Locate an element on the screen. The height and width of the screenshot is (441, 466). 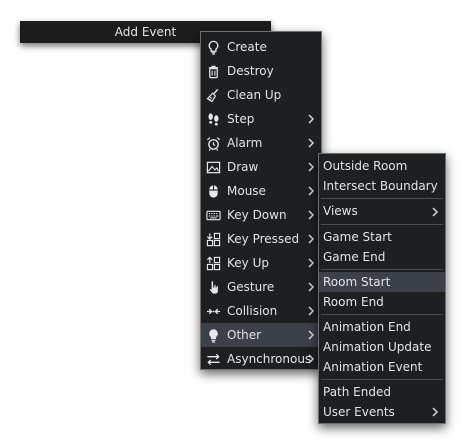
submenu-item-game-start: Game Start is located at coordinates (382, 237).